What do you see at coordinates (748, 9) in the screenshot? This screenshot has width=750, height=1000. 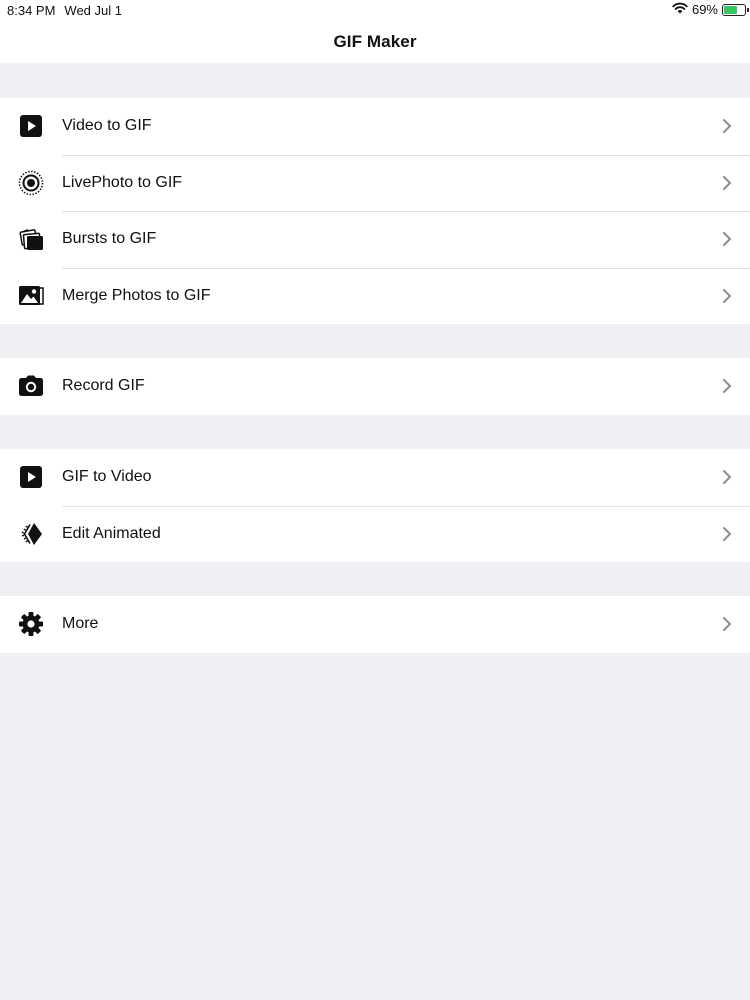 I see `battery-cap` at bounding box center [748, 9].